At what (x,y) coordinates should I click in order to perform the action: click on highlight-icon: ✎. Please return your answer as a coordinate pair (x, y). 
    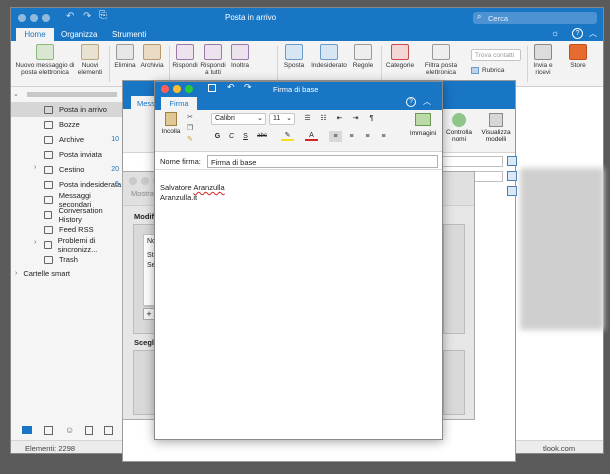
    Looking at the image, I should click on (287, 135).